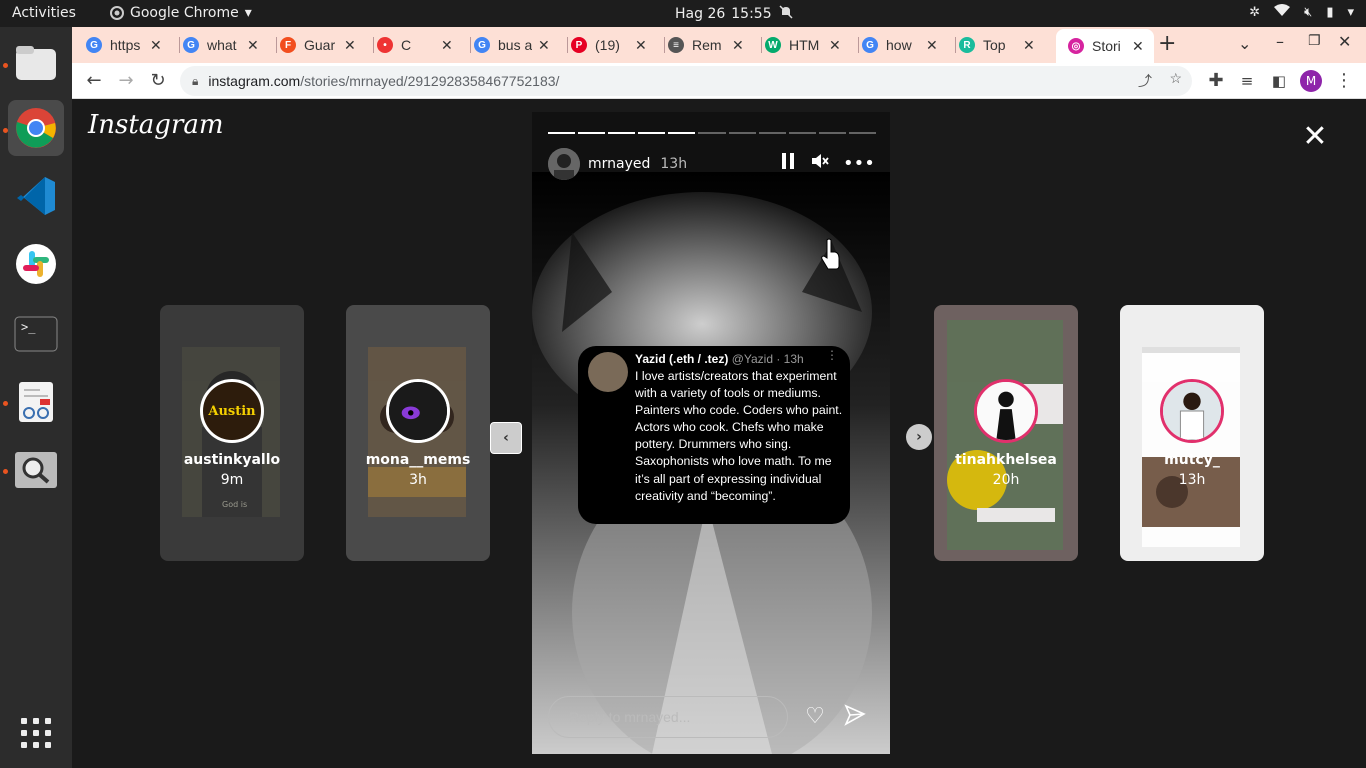 The width and height of the screenshot is (1366, 768). What do you see at coordinates (712, 133) in the screenshot?
I see `story-progress` at bounding box center [712, 133].